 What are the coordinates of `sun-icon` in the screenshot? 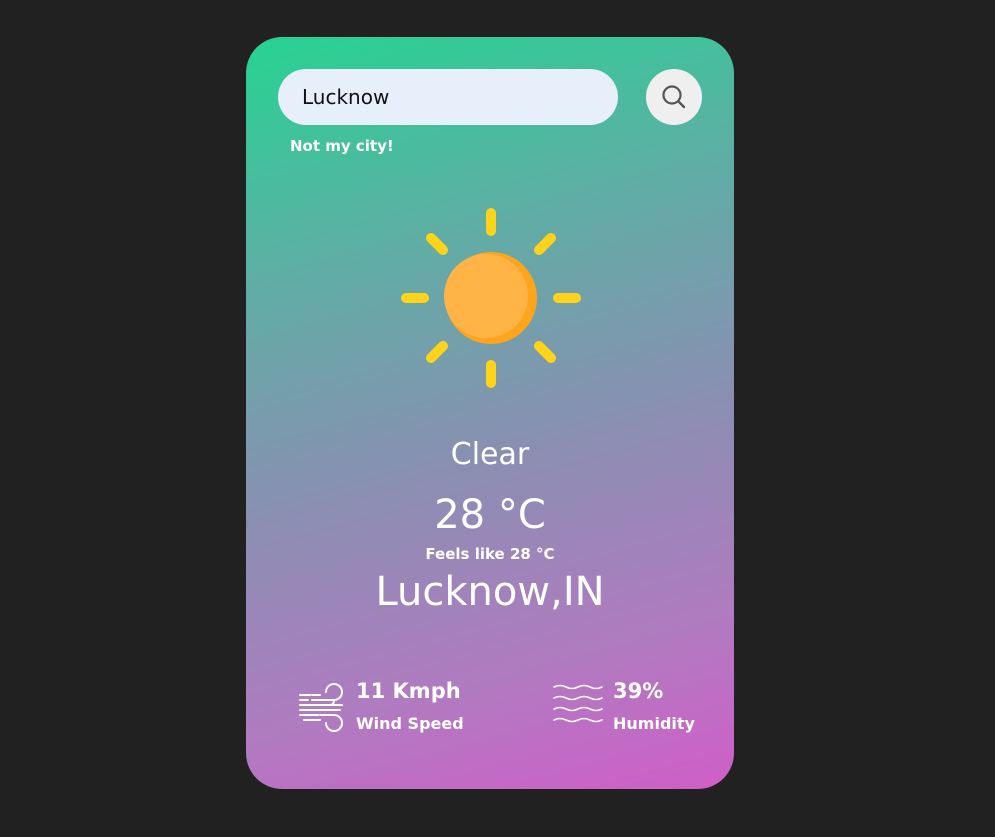 It's located at (491, 298).